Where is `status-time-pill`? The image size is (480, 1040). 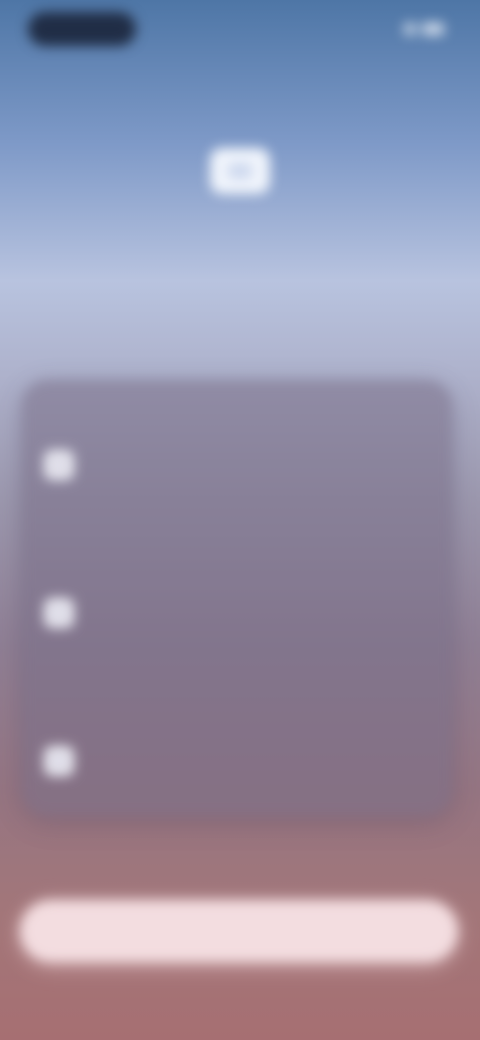 status-time-pill is located at coordinates (82, 29).